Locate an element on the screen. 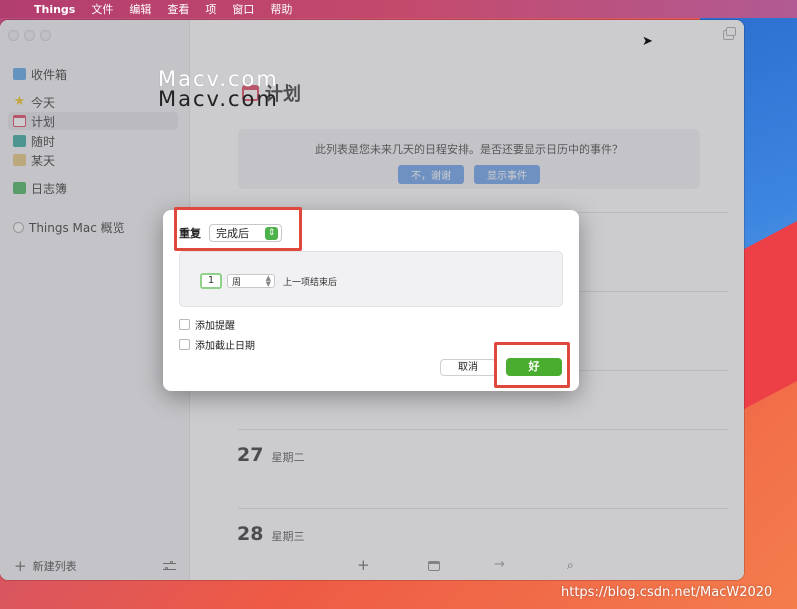 Image resolution: width=797 pixels, height=609 pixels. interval-row: 1 周 ▲ ▼ 上一项结束后 is located at coordinates (268, 281).